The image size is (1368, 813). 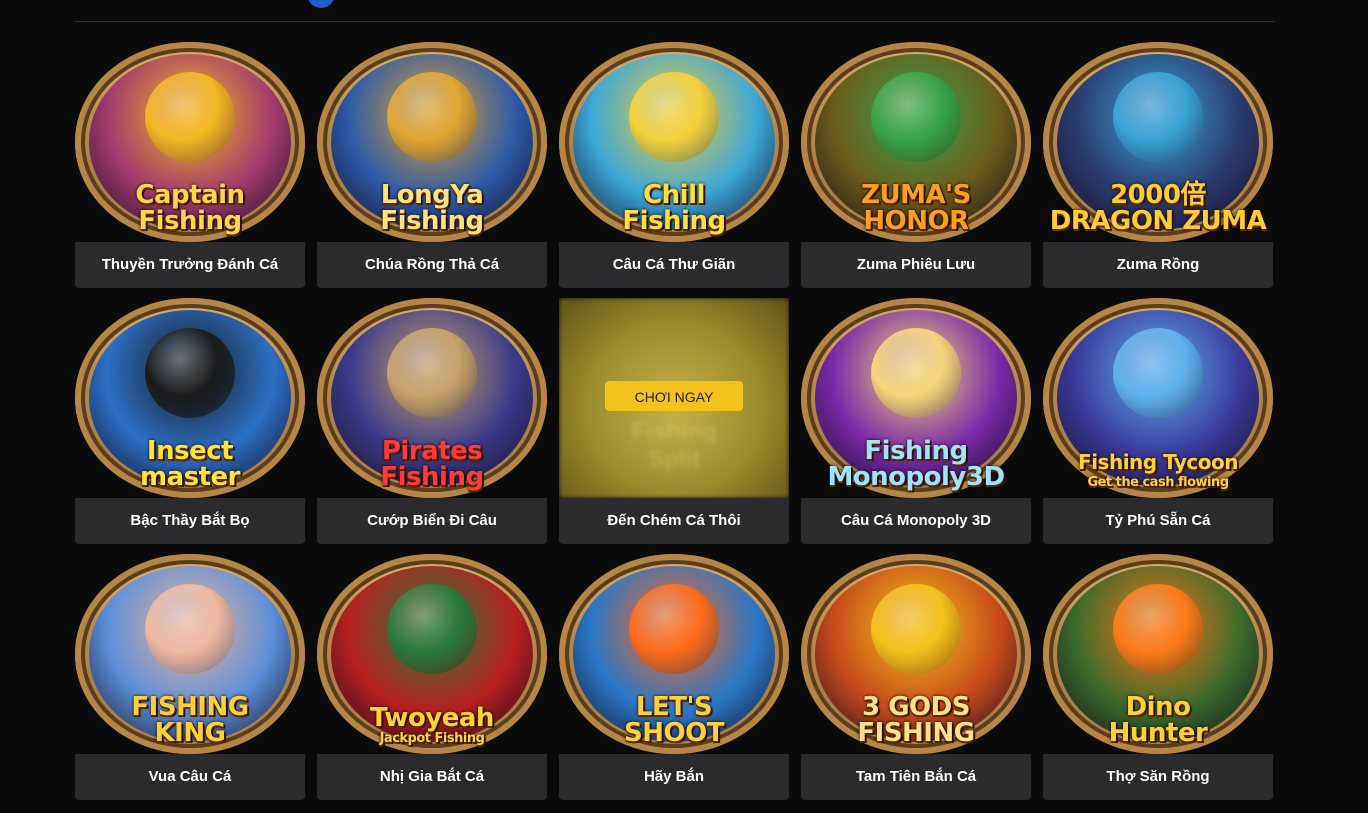 I want to click on game-card: Captain Fishing Thuyền Trưởng Đánh Cá, so click(x=190, y=165).